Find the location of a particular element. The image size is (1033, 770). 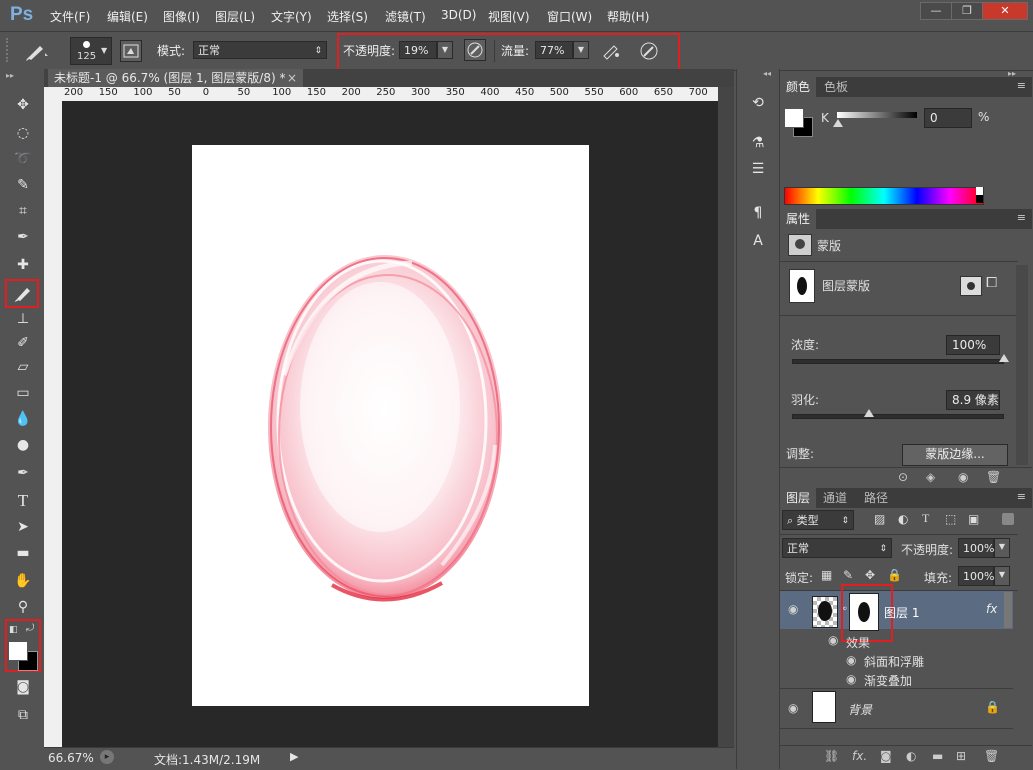

window-minimize-button: — is located at coordinates (936, 11).